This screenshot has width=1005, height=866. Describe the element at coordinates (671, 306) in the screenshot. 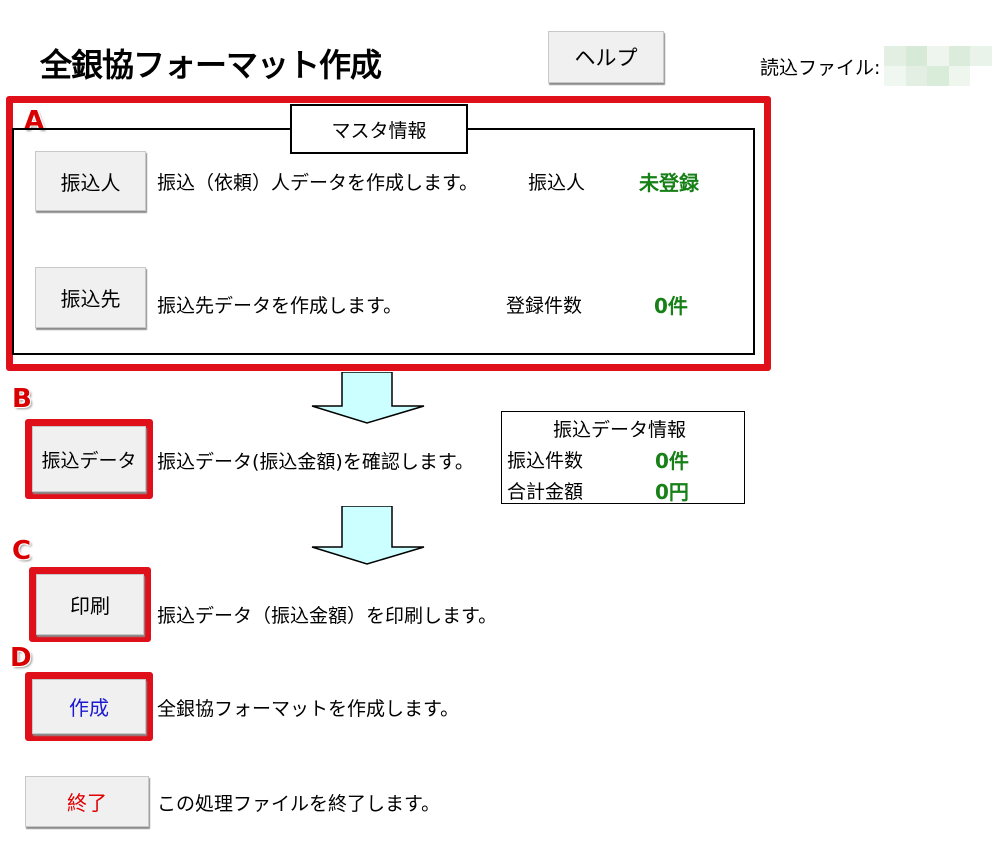

I see `payee-status-value: 0件` at that location.